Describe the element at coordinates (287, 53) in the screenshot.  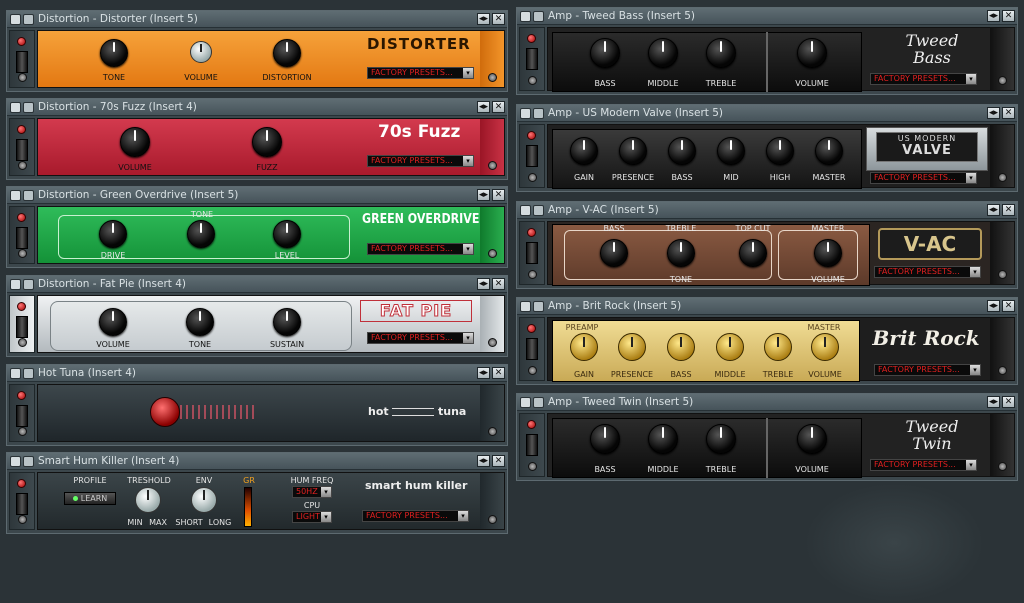
I see `distortion-knob` at that location.